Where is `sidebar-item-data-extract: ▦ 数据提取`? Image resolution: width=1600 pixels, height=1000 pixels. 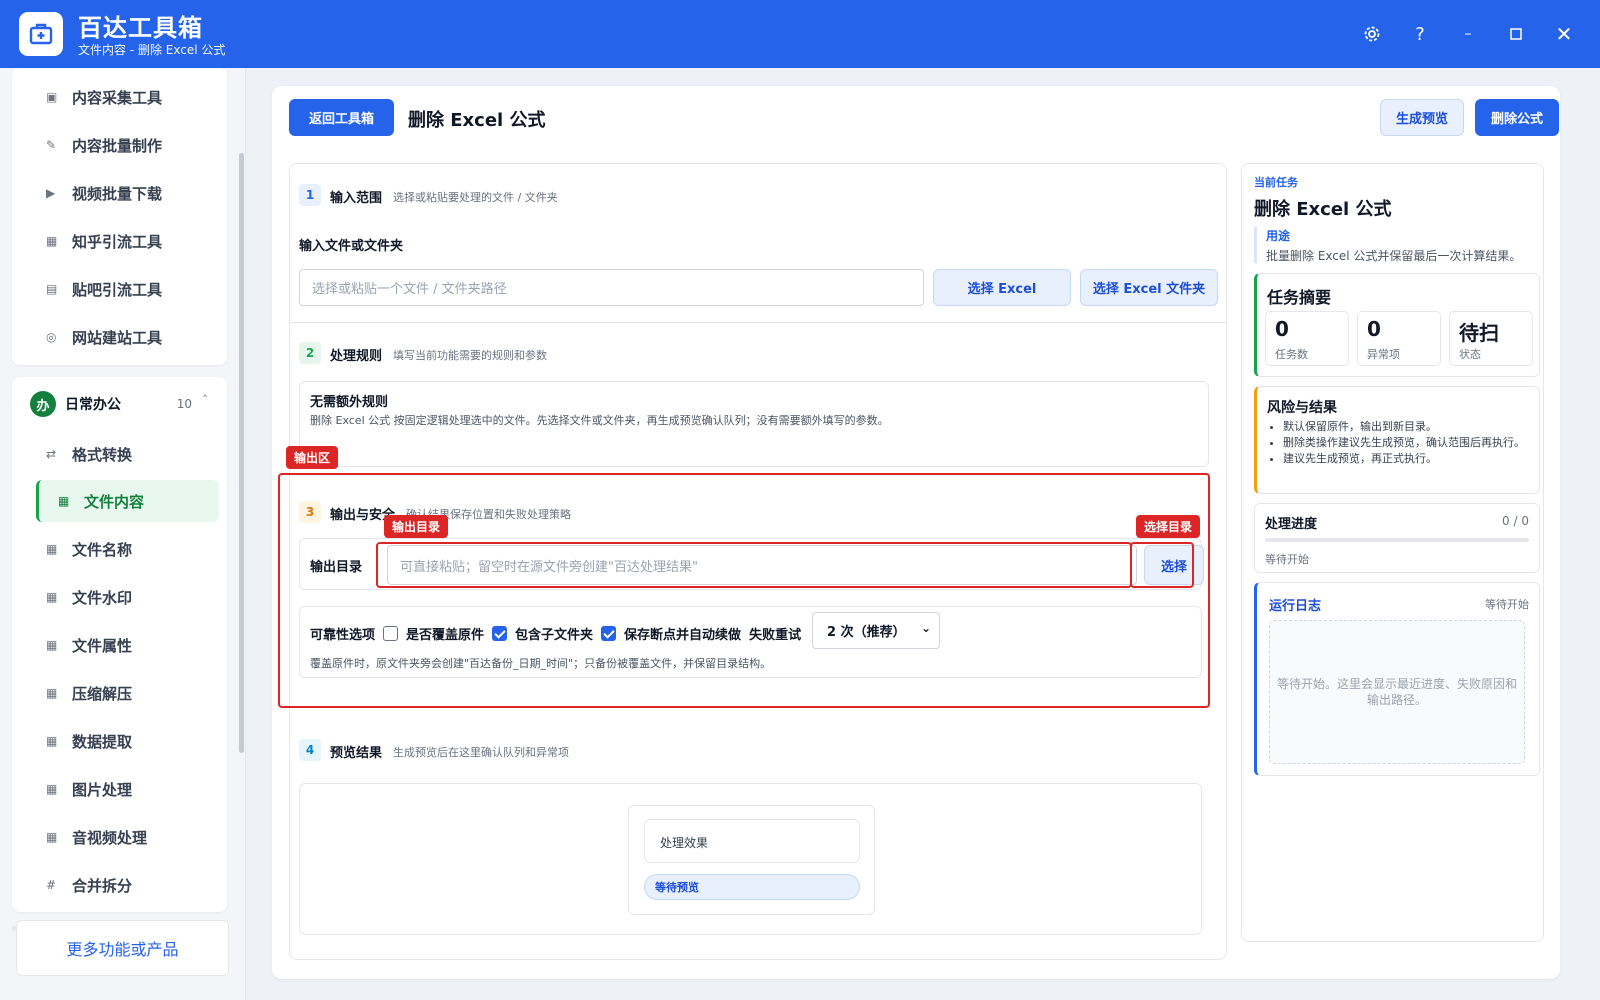
sidebar-item-data-extract: ▦ 数据提取 is located at coordinates (116, 741).